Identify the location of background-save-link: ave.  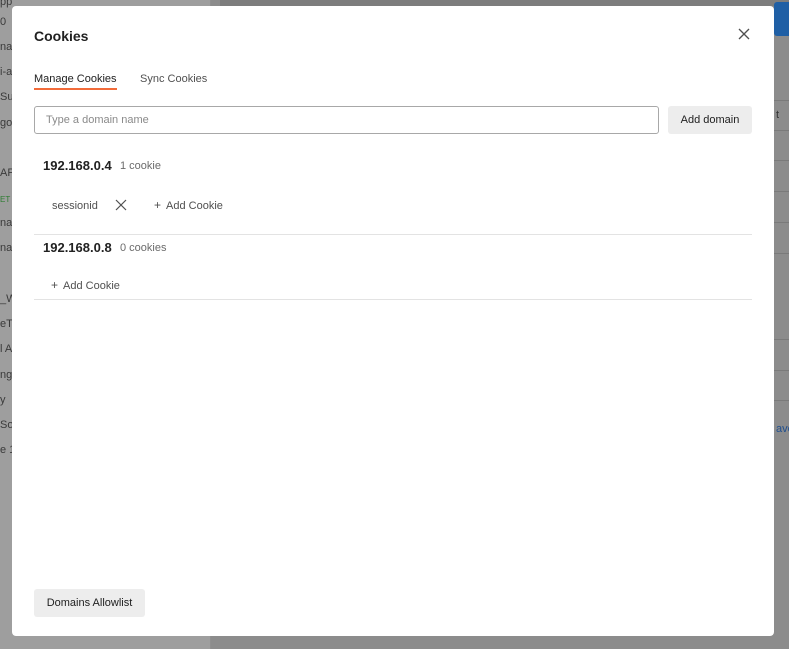
(782, 429).